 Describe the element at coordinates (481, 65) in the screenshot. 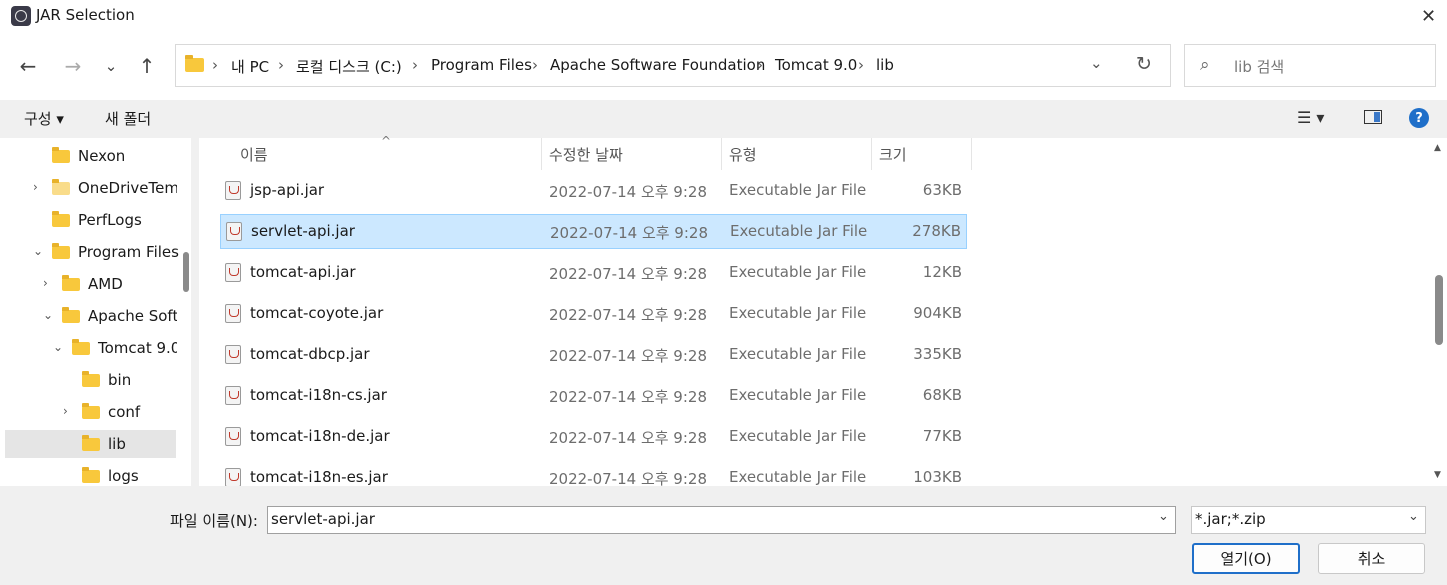

I see `breadcrumb-program-files: Program Files` at that location.